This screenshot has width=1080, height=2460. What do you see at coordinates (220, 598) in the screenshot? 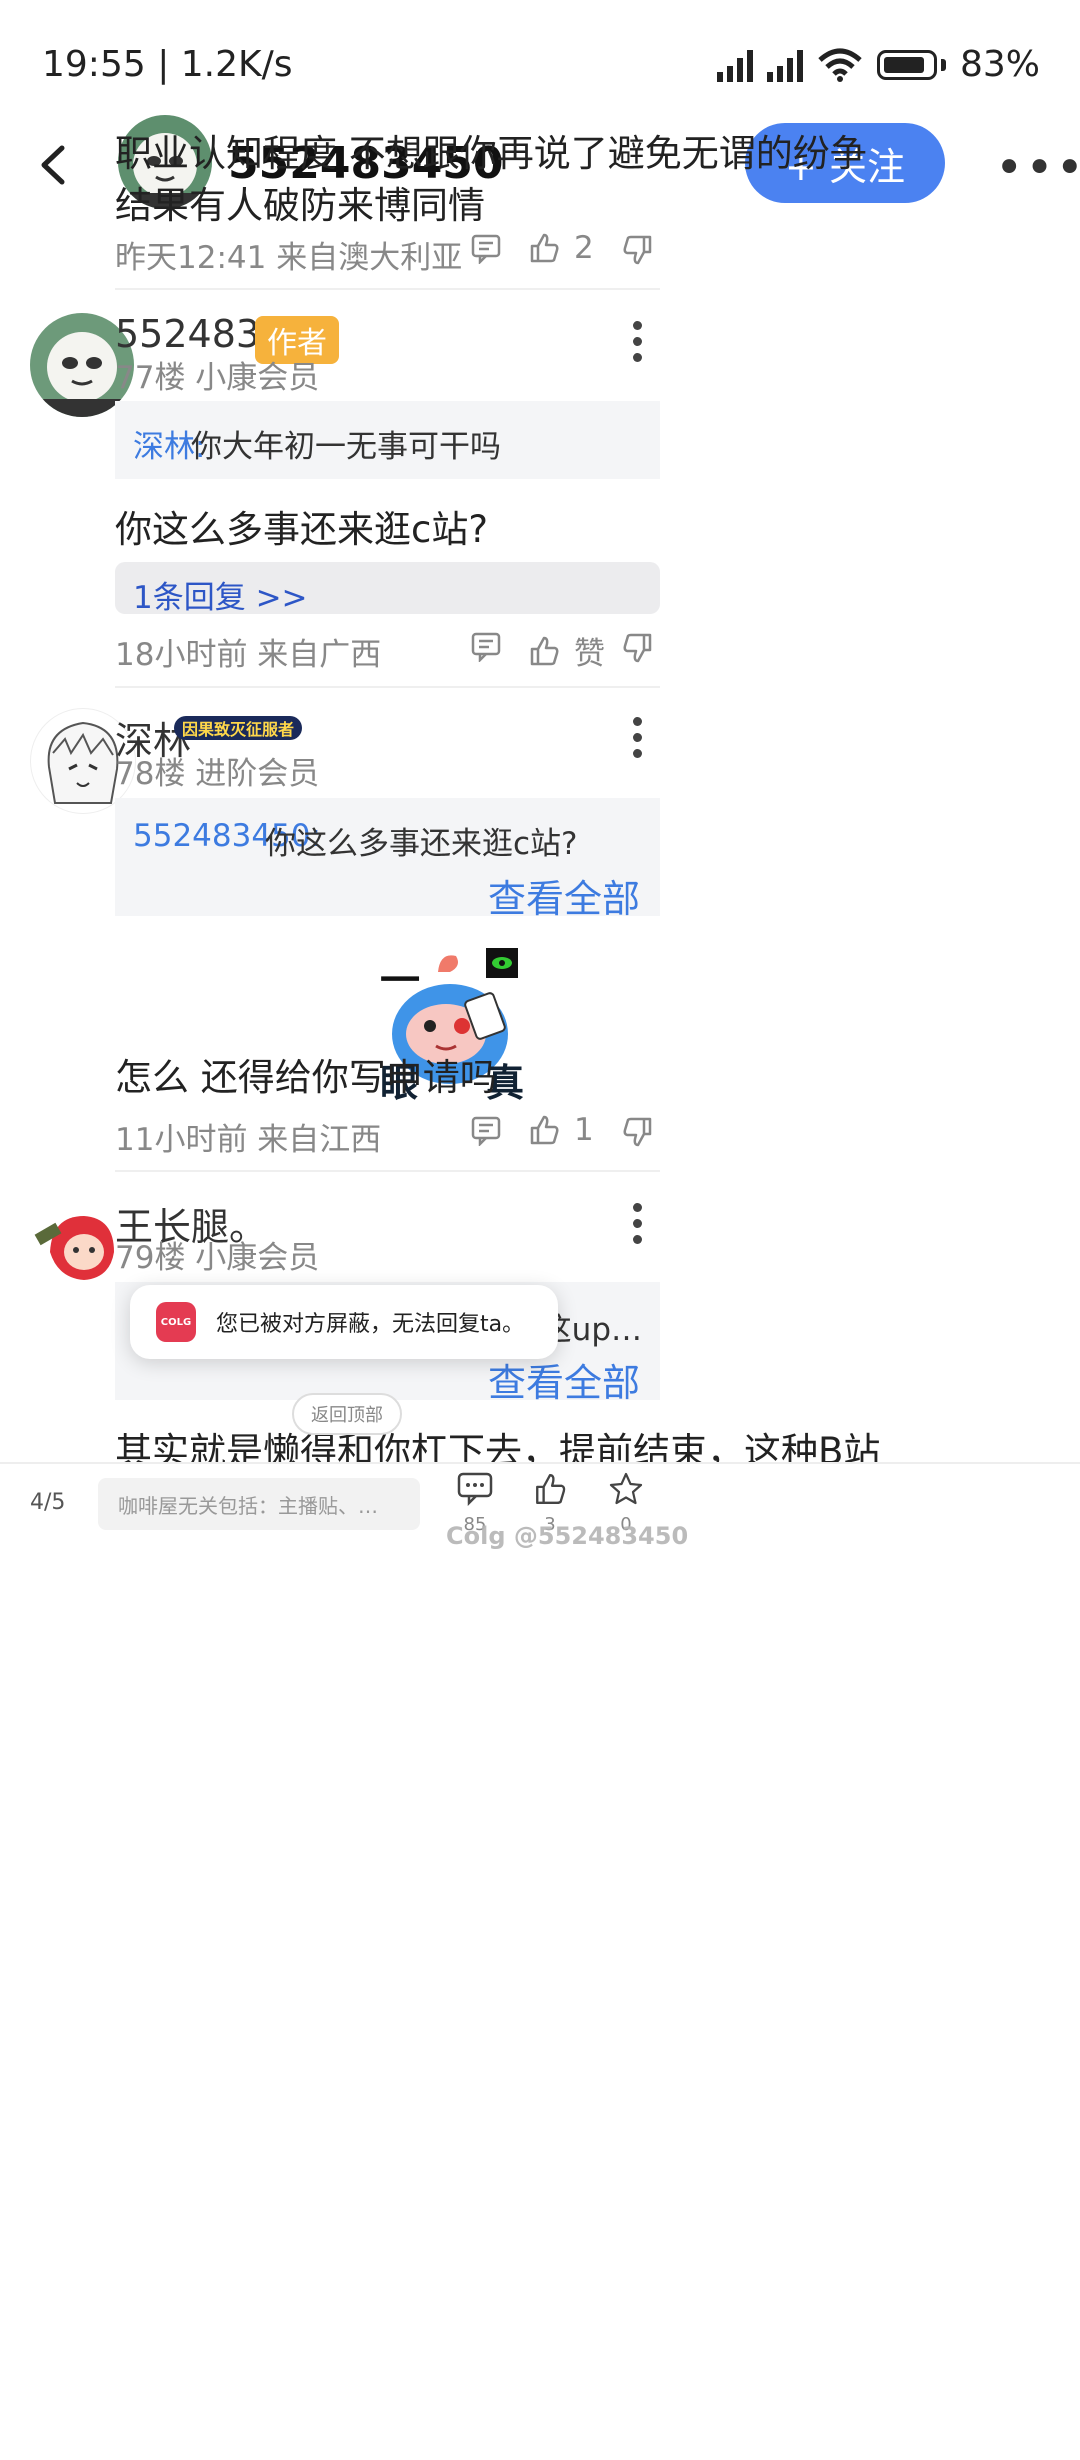
I see `replies-label: 1条回复 >>` at bounding box center [220, 598].